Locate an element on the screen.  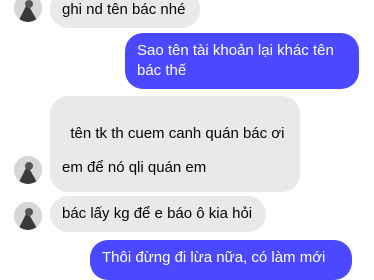
message-text: tên tk th cuem canh quán bác ơi is located at coordinates (177, 133).